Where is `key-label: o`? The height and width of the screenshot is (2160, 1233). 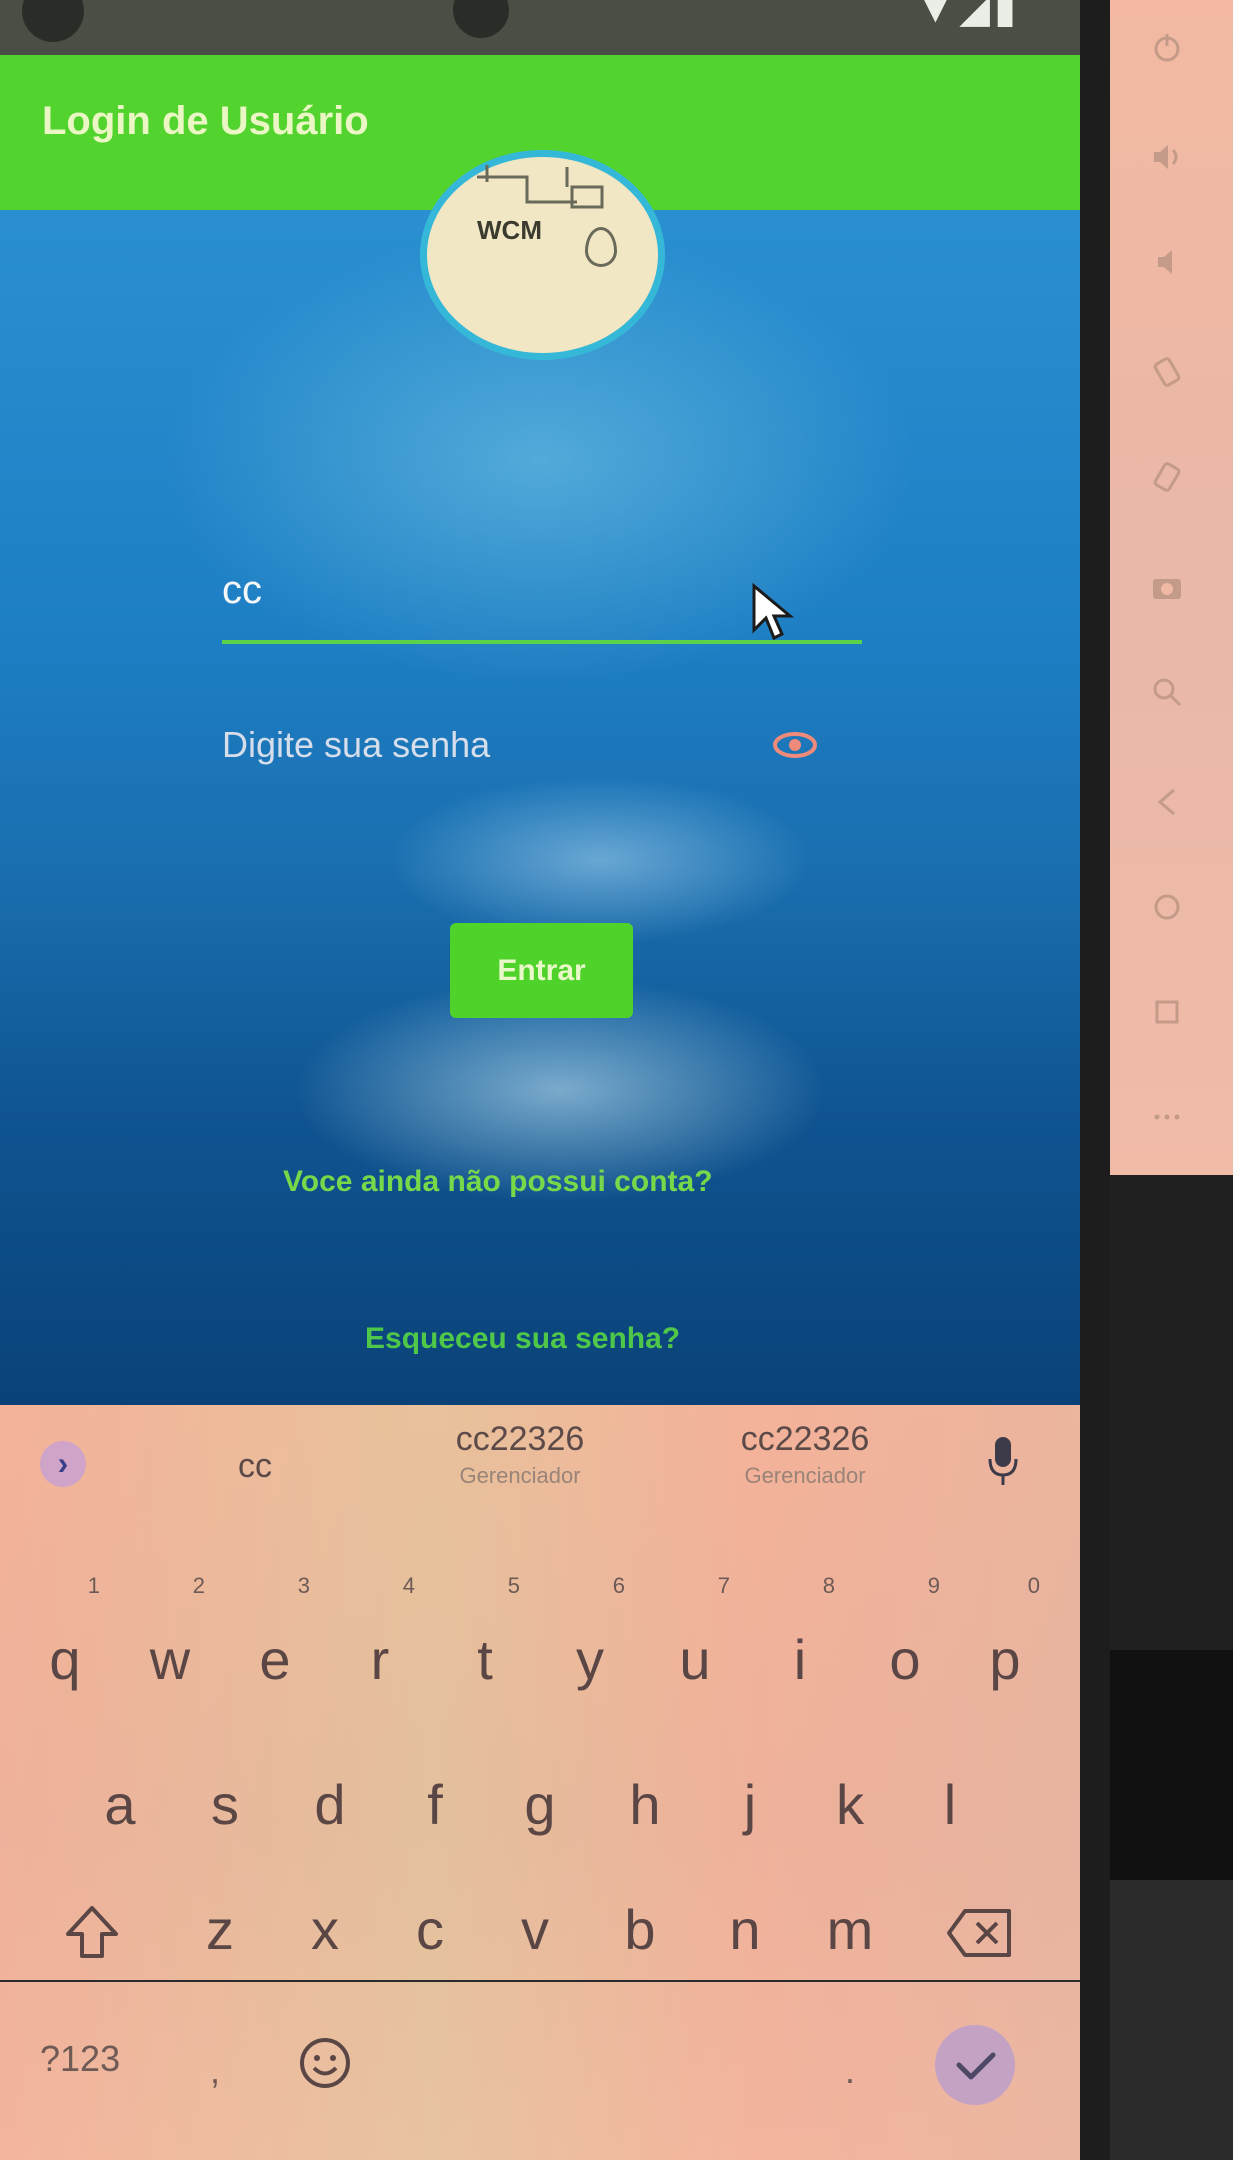
key-label: o is located at coordinates (905, 1659).